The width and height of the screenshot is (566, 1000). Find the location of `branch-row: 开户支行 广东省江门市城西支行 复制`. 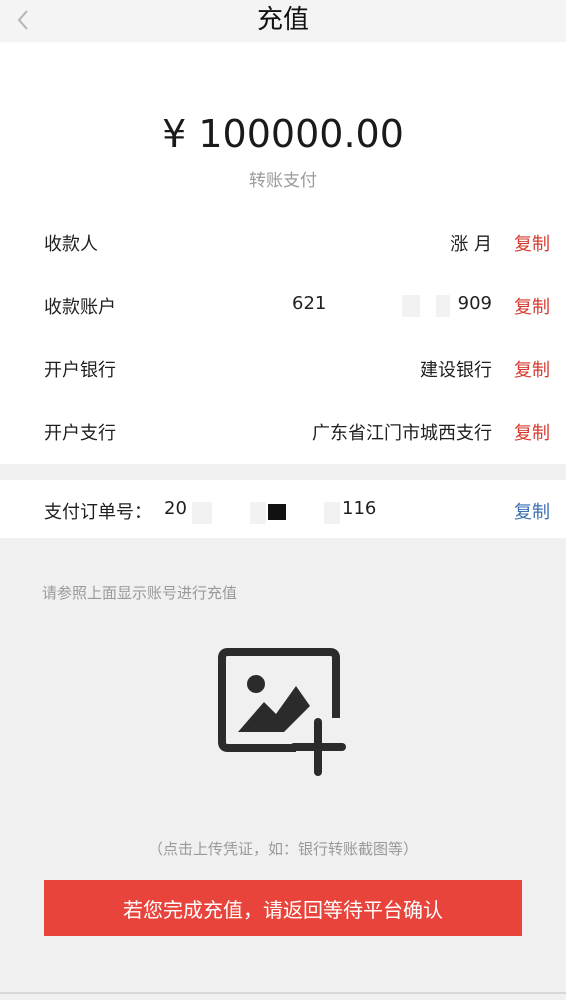

branch-row: 开户支行 广东省江门市城西支行 复制 is located at coordinates (283, 431).